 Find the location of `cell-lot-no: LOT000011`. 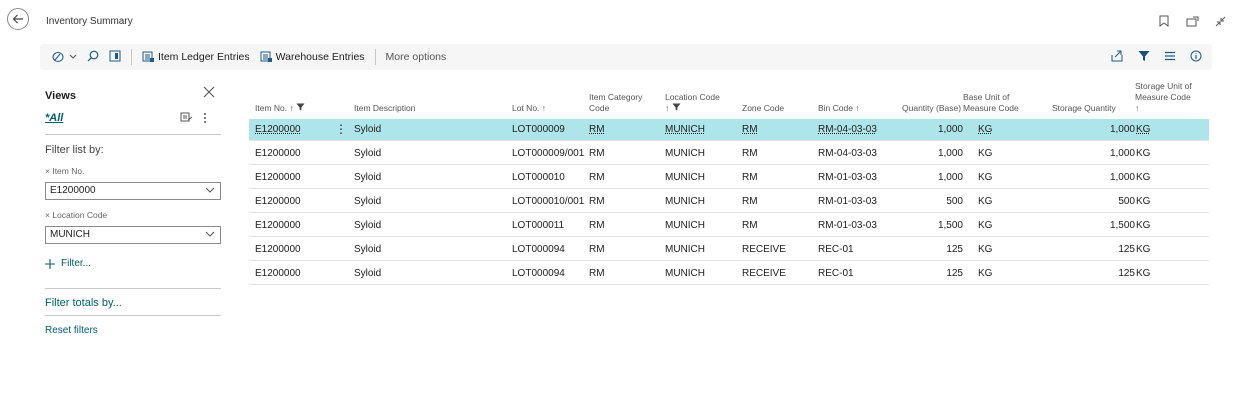

cell-lot-no: LOT000011 is located at coordinates (538, 225).